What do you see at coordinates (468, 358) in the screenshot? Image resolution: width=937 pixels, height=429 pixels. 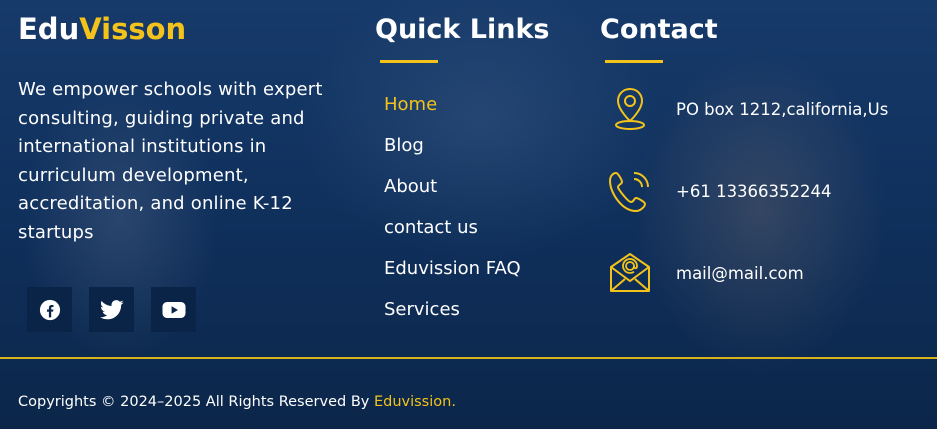 I see `footer-divider` at bounding box center [468, 358].